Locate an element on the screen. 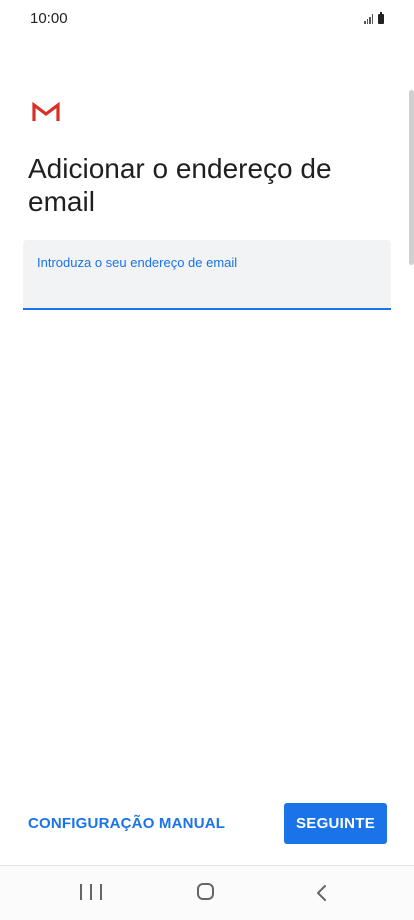 The width and height of the screenshot is (414, 920). home-icon is located at coordinates (205, 891).